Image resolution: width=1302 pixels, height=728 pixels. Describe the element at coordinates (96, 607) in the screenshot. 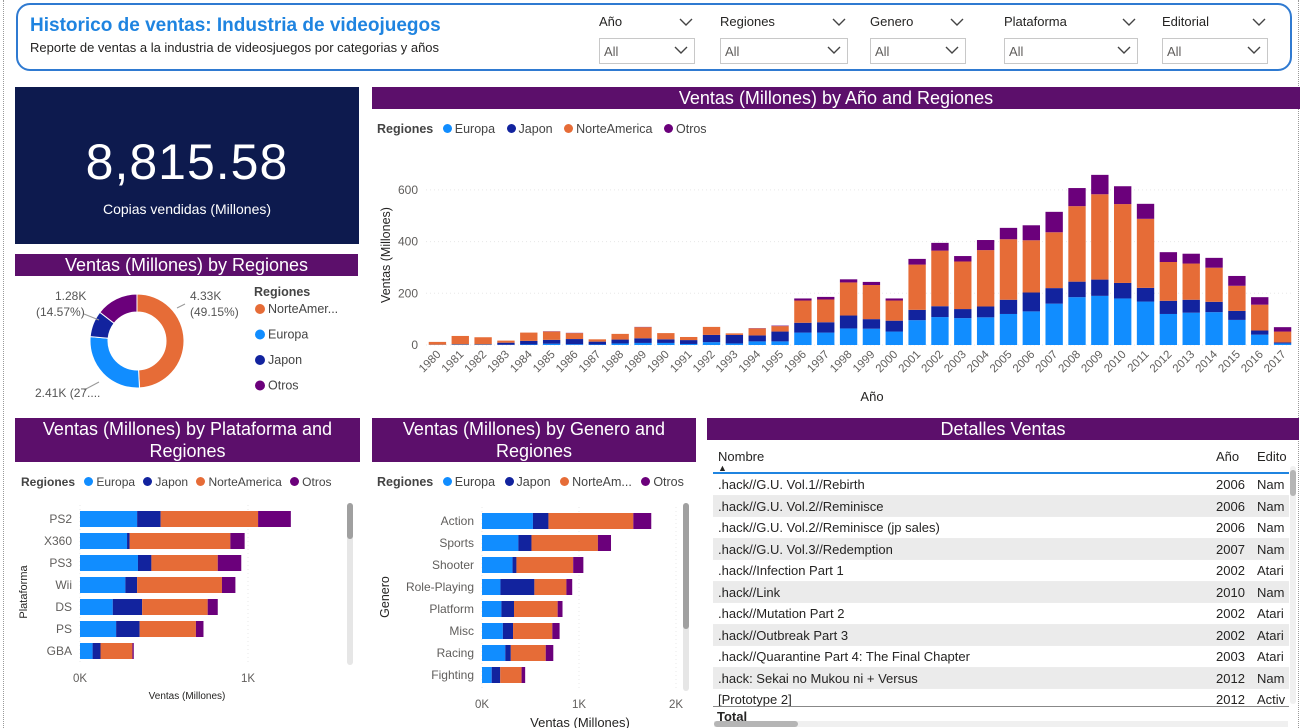

I see `bar-segment-europa-ds` at that location.